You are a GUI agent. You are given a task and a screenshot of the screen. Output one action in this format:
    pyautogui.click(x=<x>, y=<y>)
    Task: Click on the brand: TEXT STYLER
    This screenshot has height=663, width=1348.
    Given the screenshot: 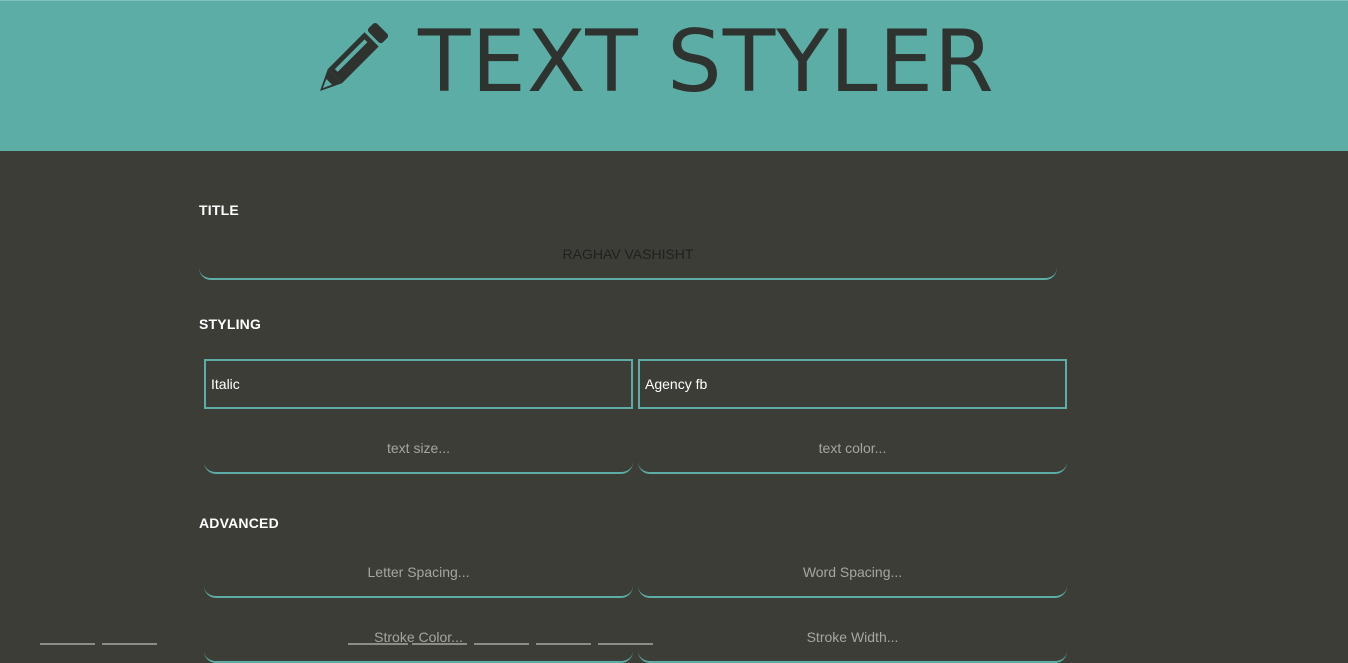 What is the action you would take?
    pyautogui.click(x=650, y=62)
    